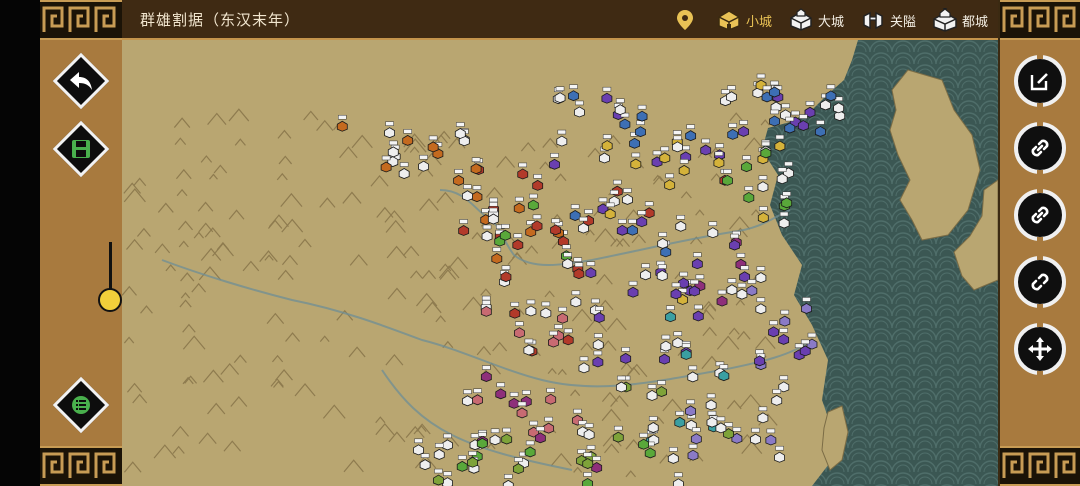 The height and width of the screenshot is (486, 1080). What do you see at coordinates (81, 405) in the screenshot?
I see `menu-button` at bounding box center [81, 405].